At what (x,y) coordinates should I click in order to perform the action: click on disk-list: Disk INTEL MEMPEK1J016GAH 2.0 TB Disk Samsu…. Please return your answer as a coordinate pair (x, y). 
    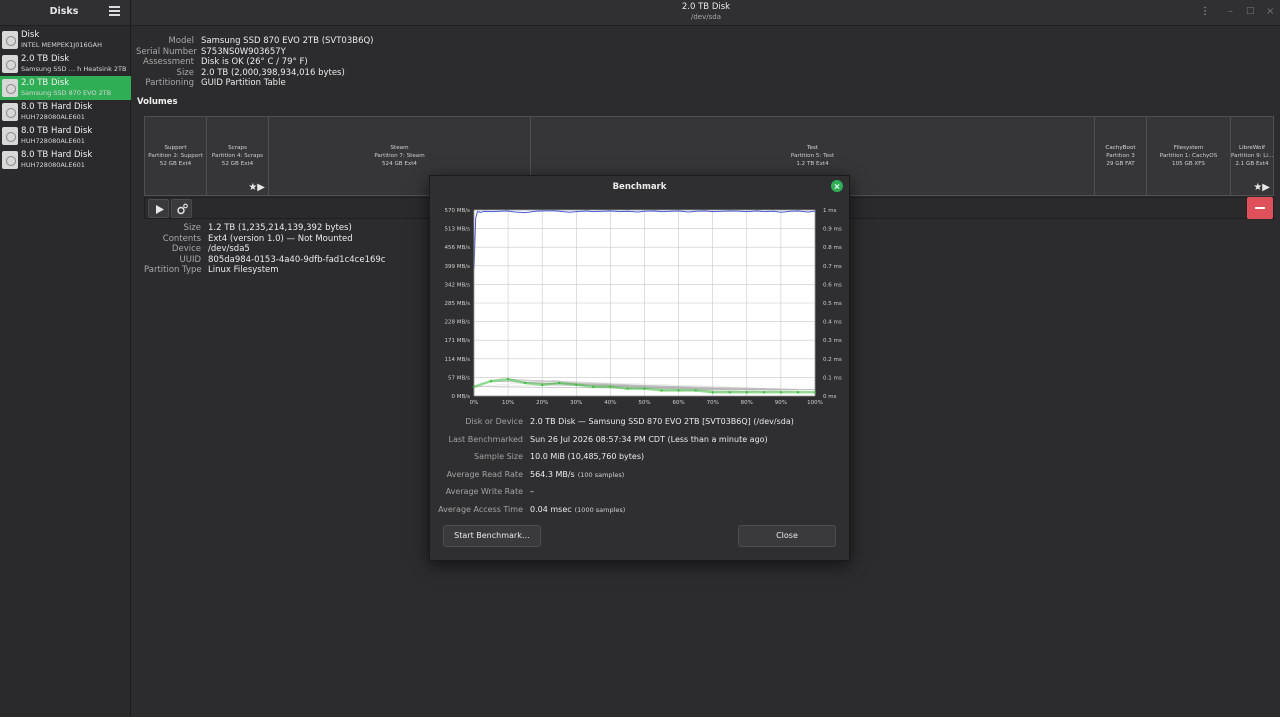
    Looking at the image, I should click on (65, 100).